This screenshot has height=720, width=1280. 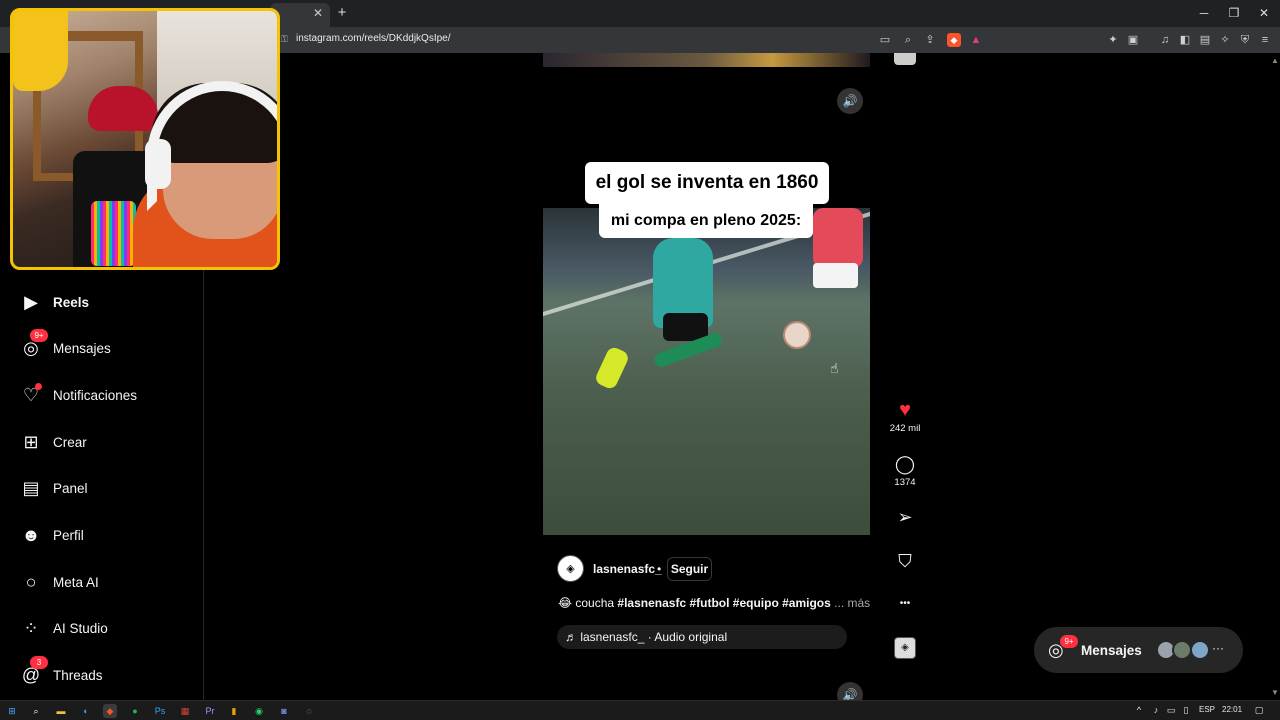 I want to click on zoom-icon: ⌕, so click(x=908, y=40).